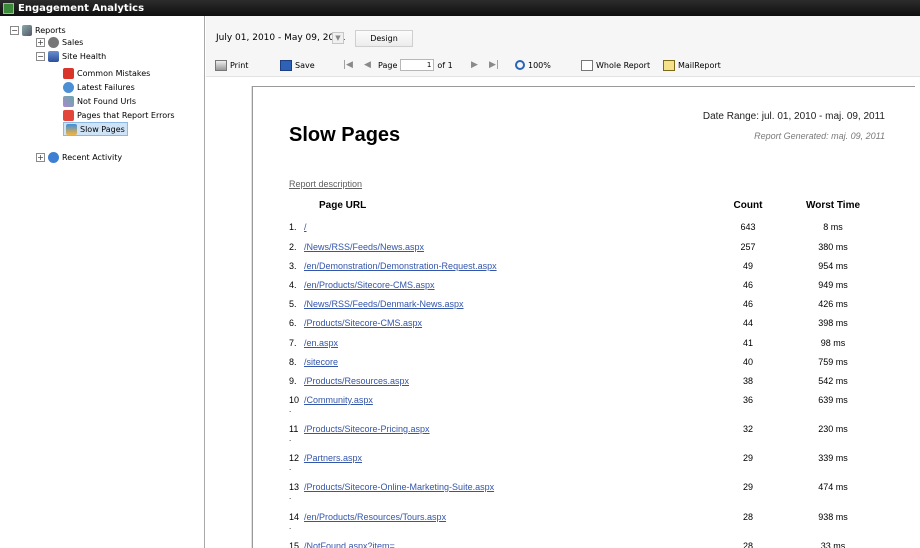 The width and height of the screenshot is (920, 548). What do you see at coordinates (384, 304) in the screenshot?
I see `page-url-link: /News/RSS/Feeds/Denmark-News.aspx` at bounding box center [384, 304].